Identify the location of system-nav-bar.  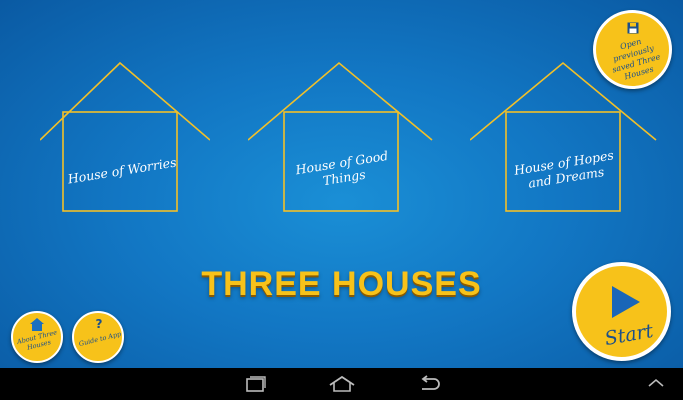
(341, 384).